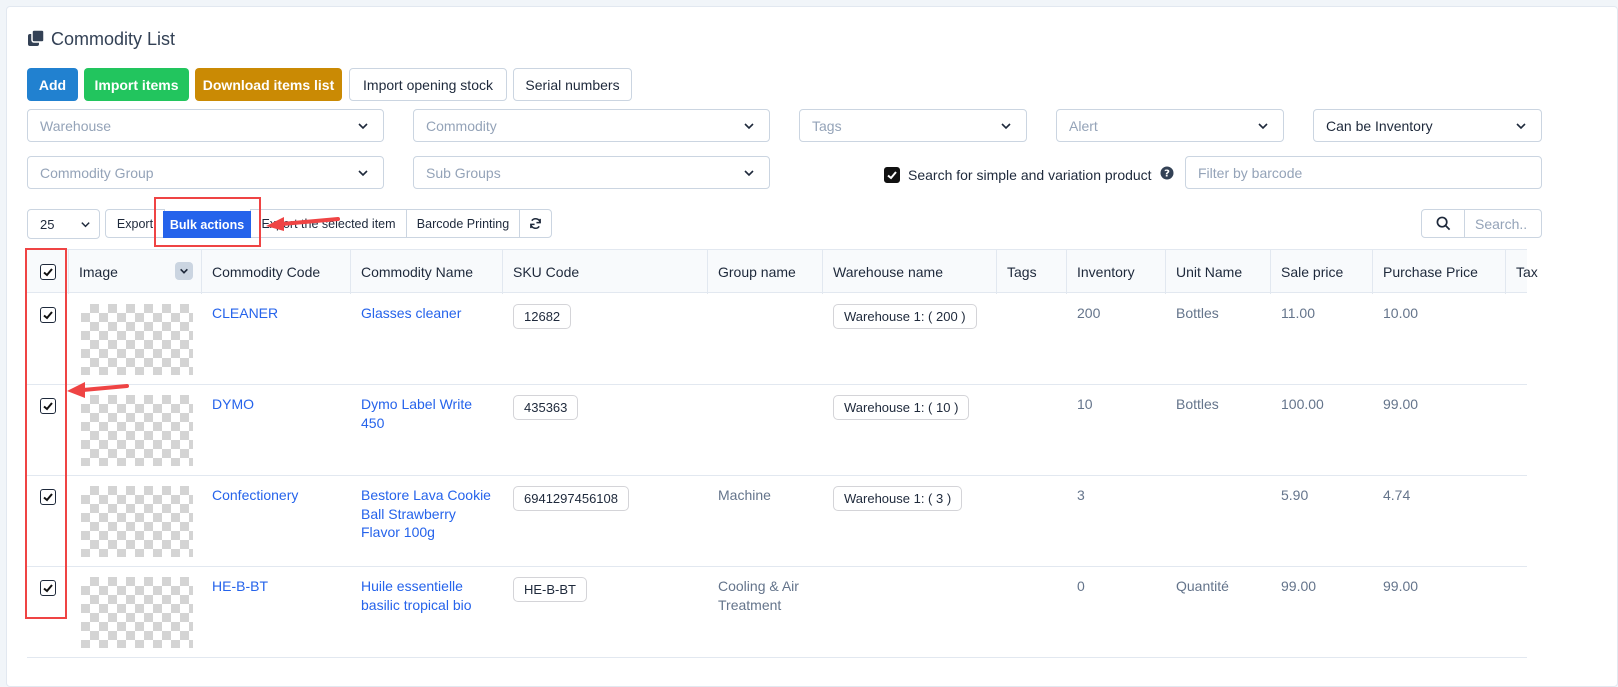 Image resolution: width=1618 pixels, height=687 pixels. What do you see at coordinates (750, 604) in the screenshot?
I see `group-name-line: Treatment` at bounding box center [750, 604].